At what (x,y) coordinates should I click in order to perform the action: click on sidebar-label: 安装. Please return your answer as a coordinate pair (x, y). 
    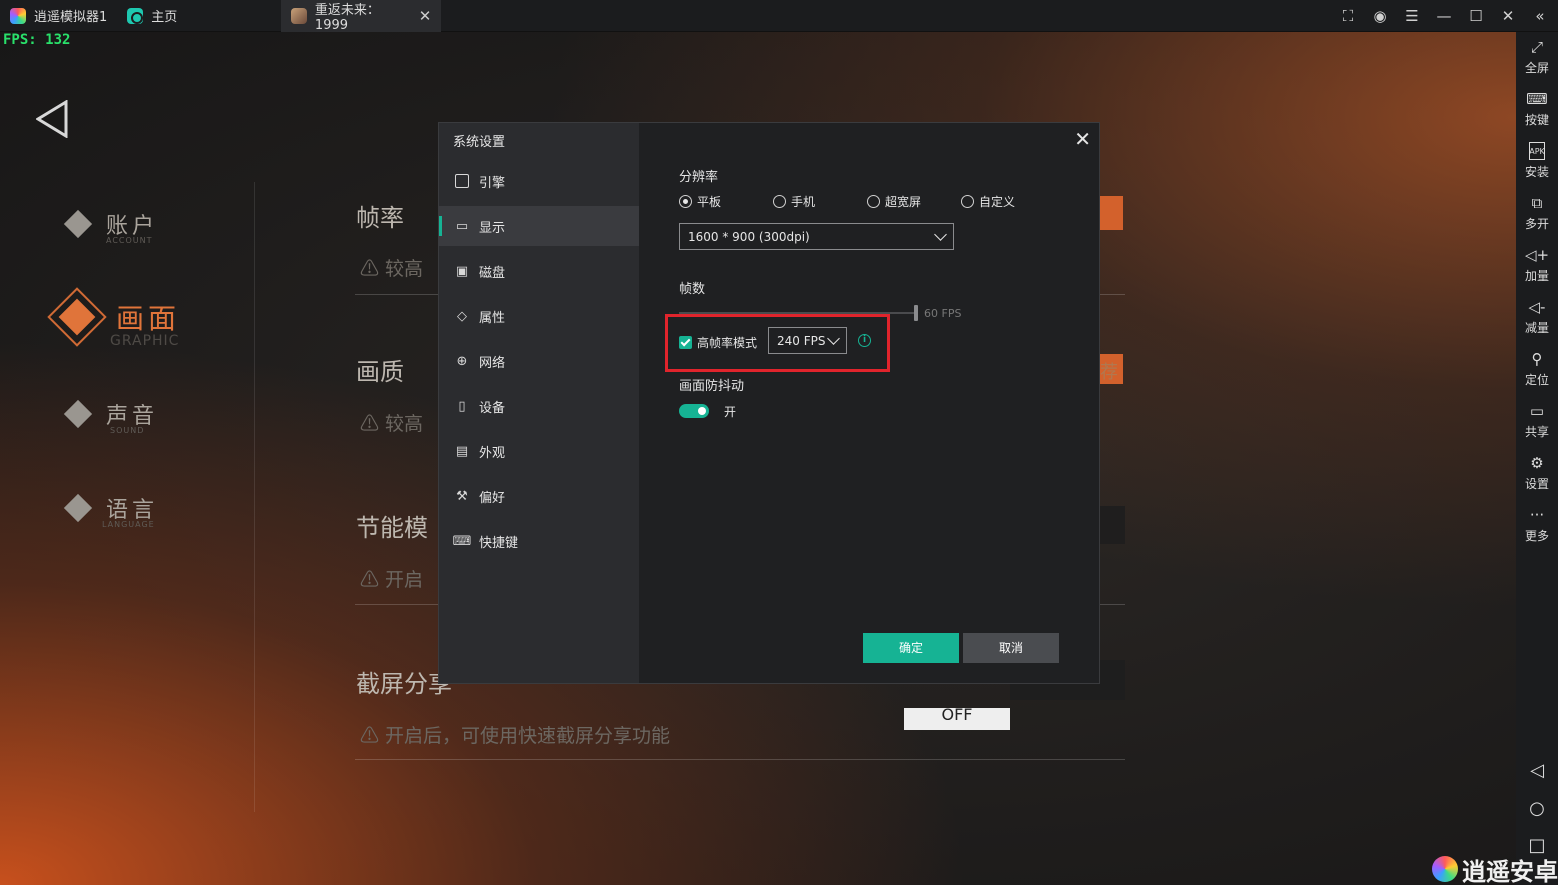
    Looking at the image, I should click on (1536, 172).